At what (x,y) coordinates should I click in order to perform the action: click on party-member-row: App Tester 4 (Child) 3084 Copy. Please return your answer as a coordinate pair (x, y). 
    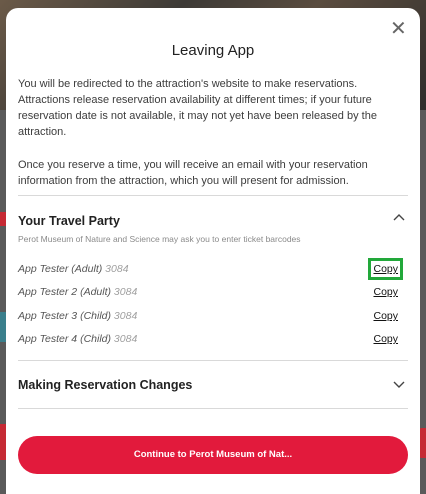
    Looking at the image, I should click on (213, 341).